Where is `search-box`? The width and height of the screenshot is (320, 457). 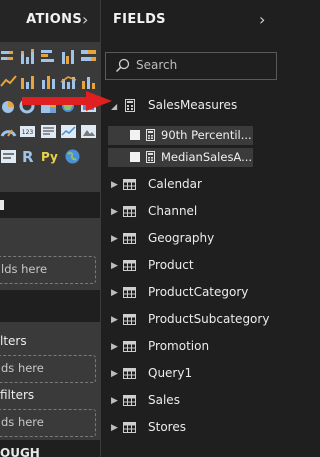 search-box is located at coordinates (191, 66).